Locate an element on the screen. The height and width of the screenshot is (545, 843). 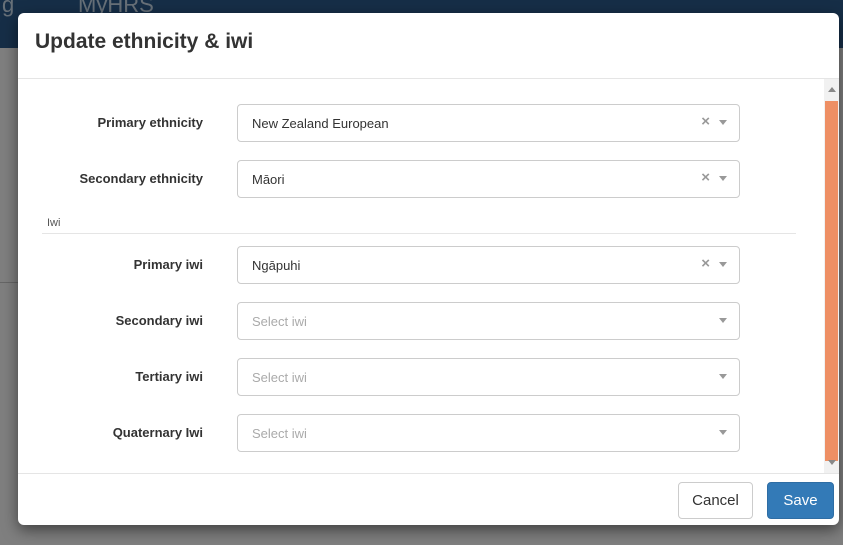
primary-iwi-row: Primary iwi Ngāpuhi × is located at coordinates (428, 266).